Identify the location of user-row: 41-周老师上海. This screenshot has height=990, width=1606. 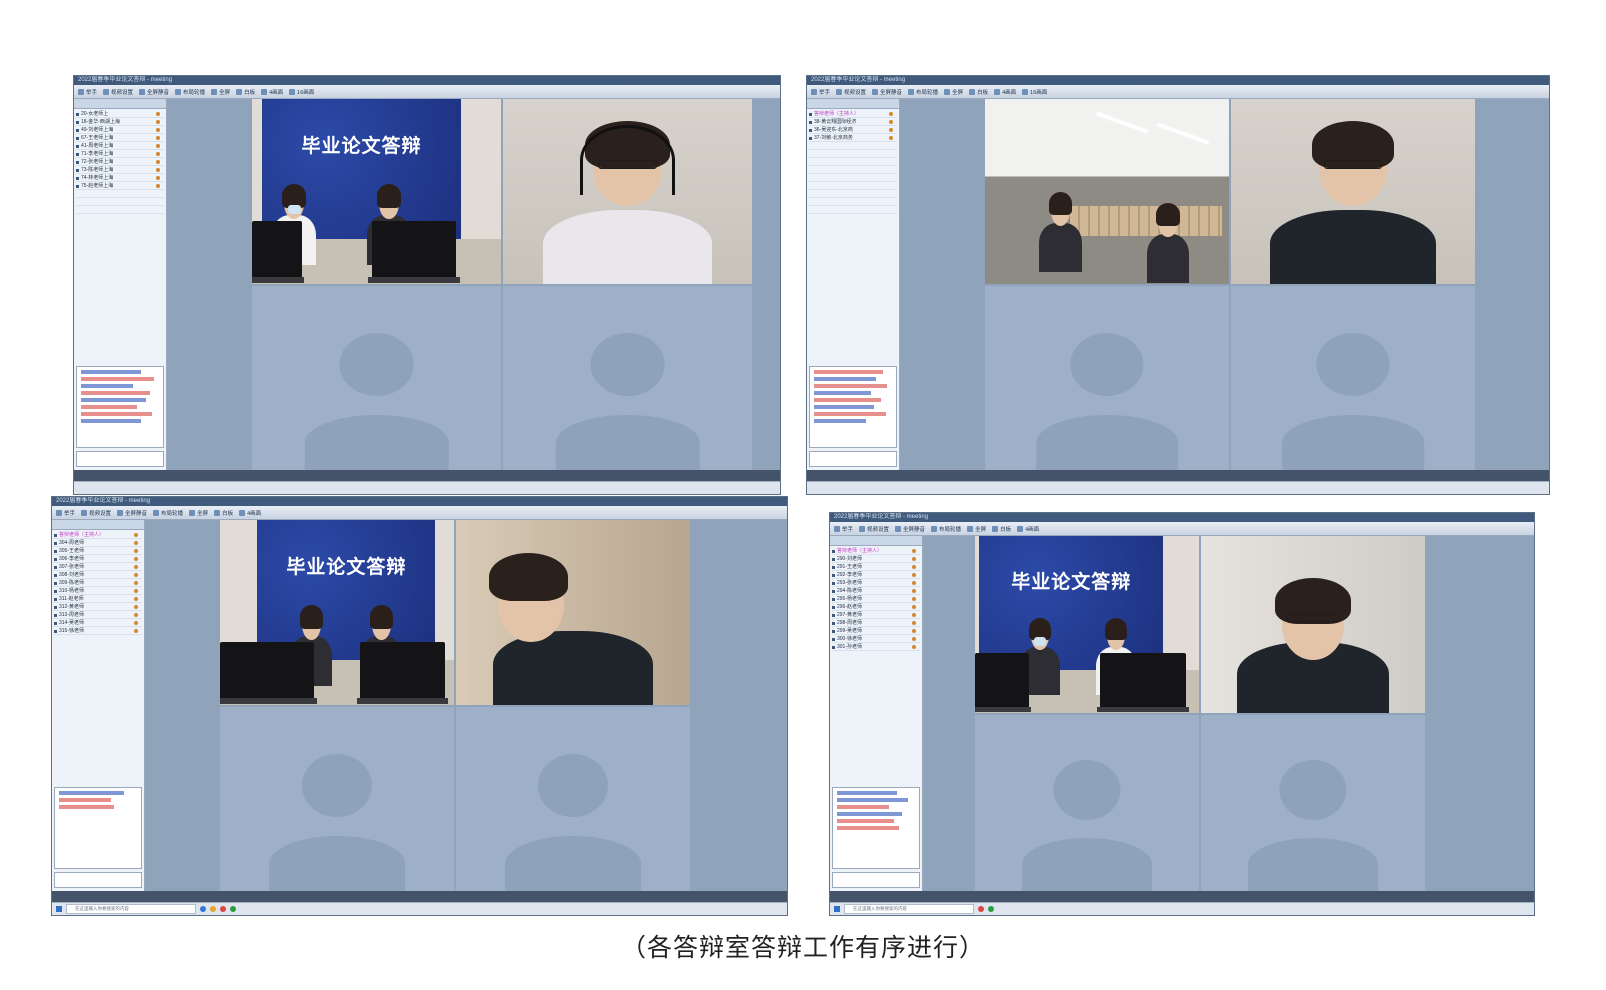
(120, 146).